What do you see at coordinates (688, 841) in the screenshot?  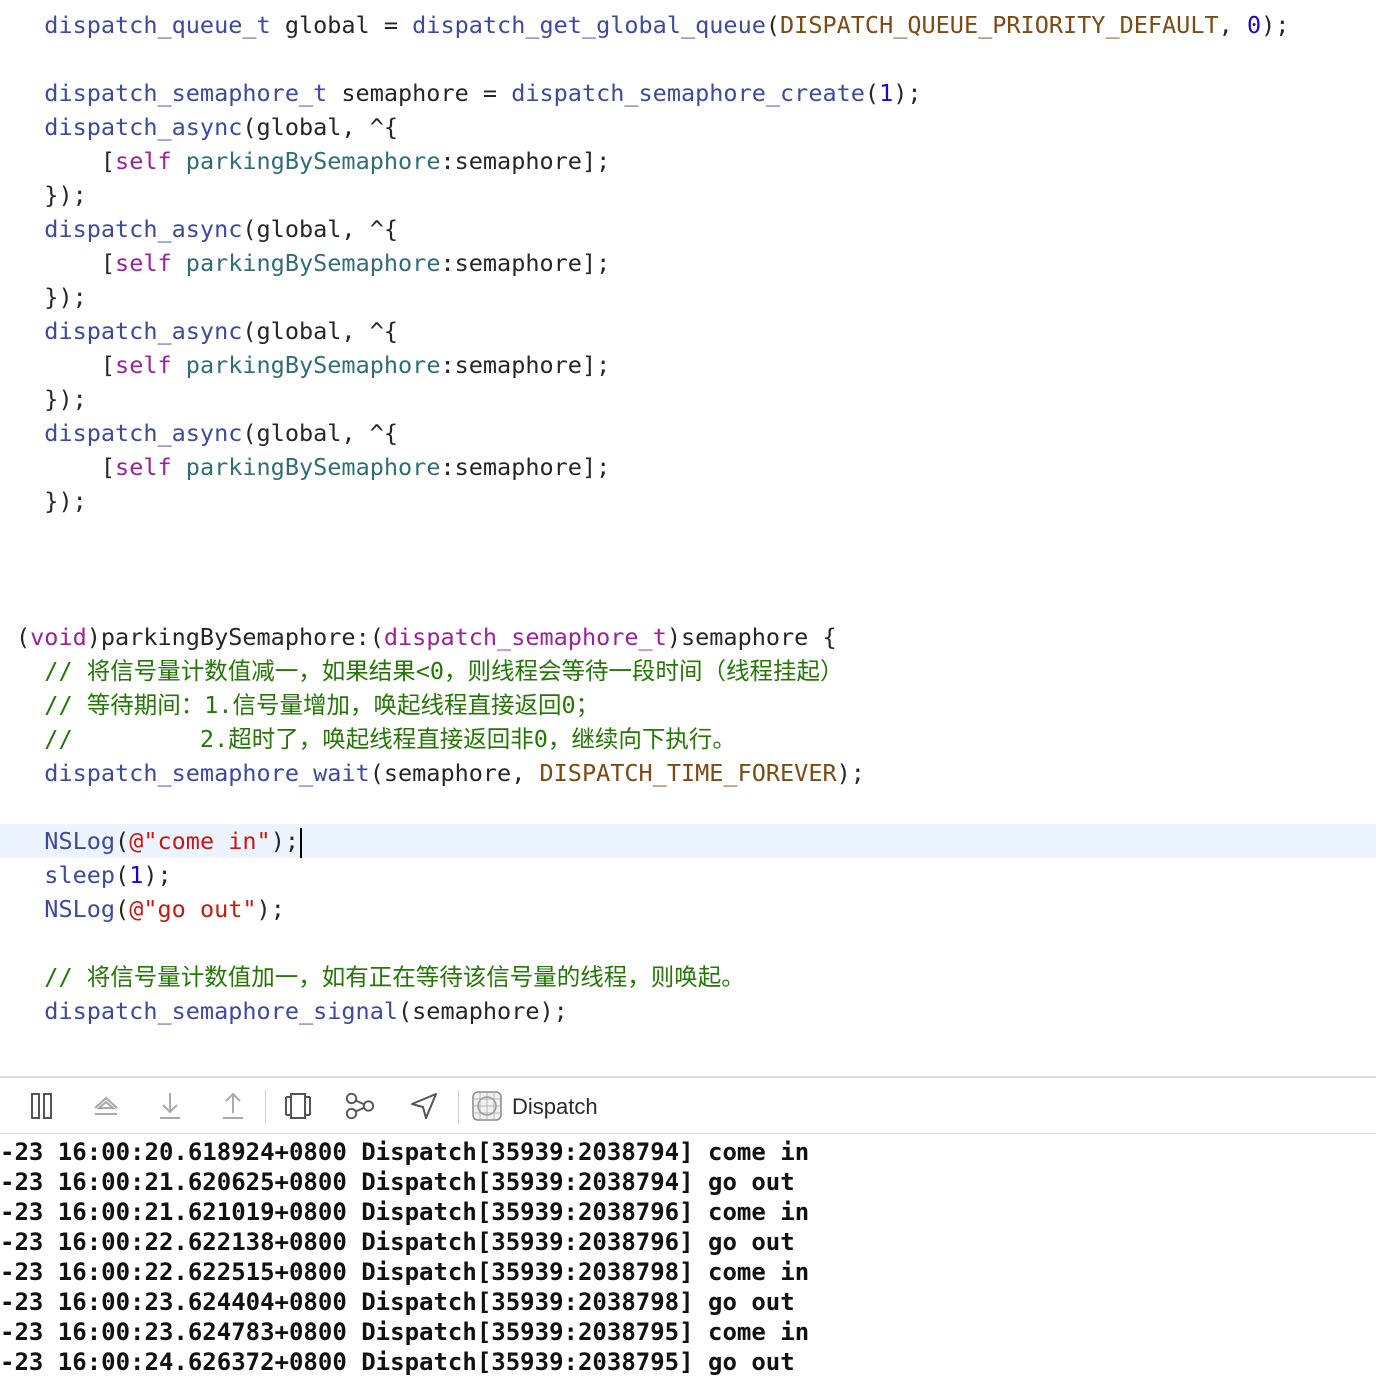 I see `current-code-line: NSLog(@"come in");` at bounding box center [688, 841].